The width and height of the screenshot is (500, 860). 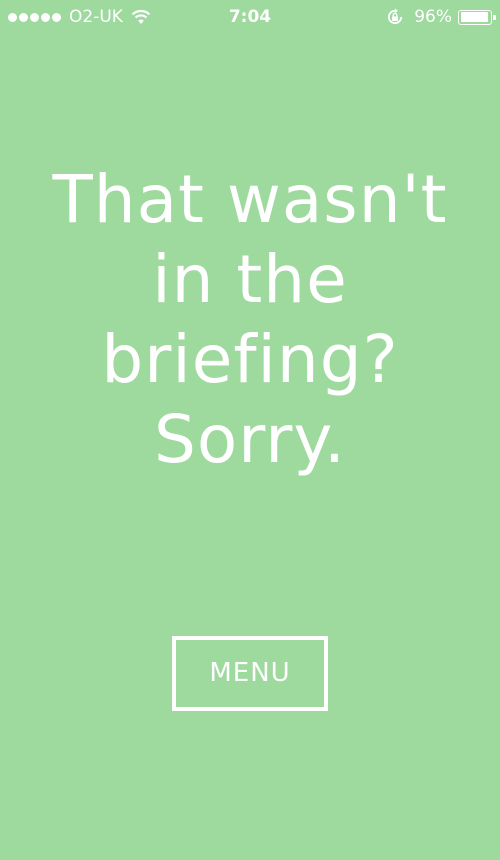 What do you see at coordinates (494, 17) in the screenshot?
I see `battery-tip` at bounding box center [494, 17].